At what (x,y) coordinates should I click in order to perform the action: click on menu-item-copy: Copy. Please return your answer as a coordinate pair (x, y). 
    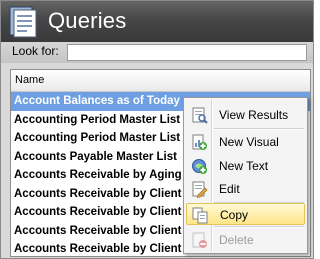
    Looking at the image, I should click on (245, 214).